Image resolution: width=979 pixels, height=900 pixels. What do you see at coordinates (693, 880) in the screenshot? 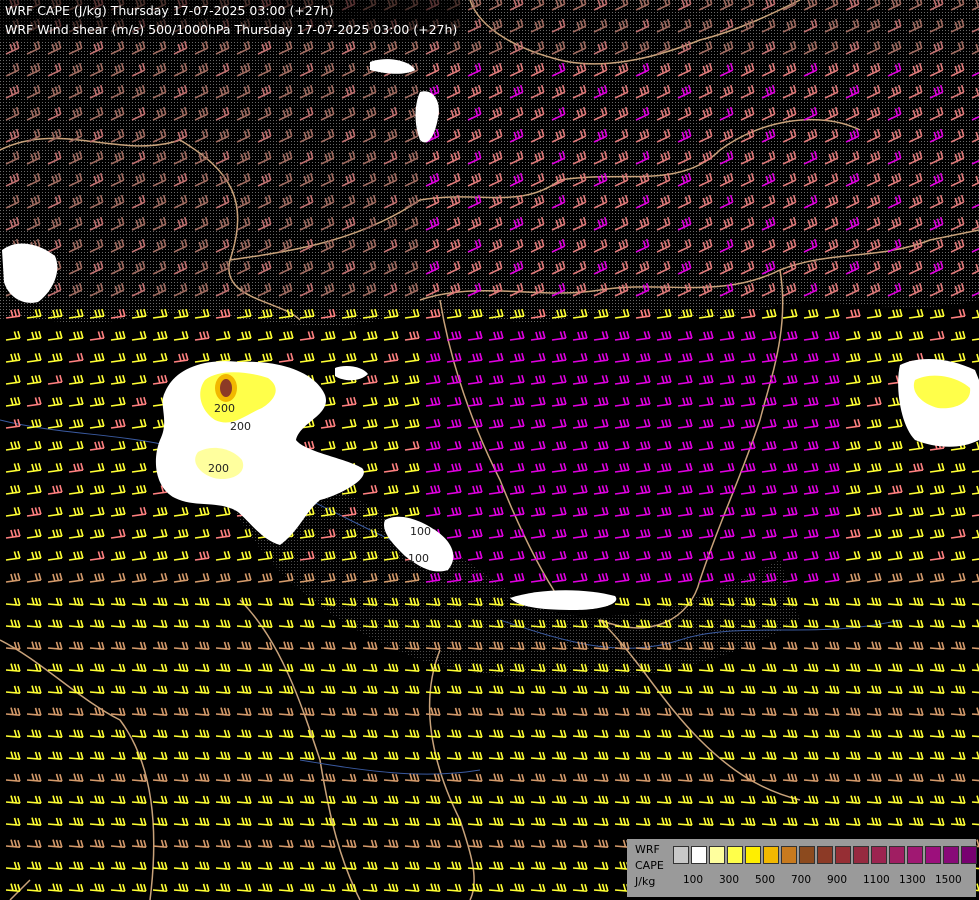
I see `legend-tick-label: 100` at bounding box center [693, 880].